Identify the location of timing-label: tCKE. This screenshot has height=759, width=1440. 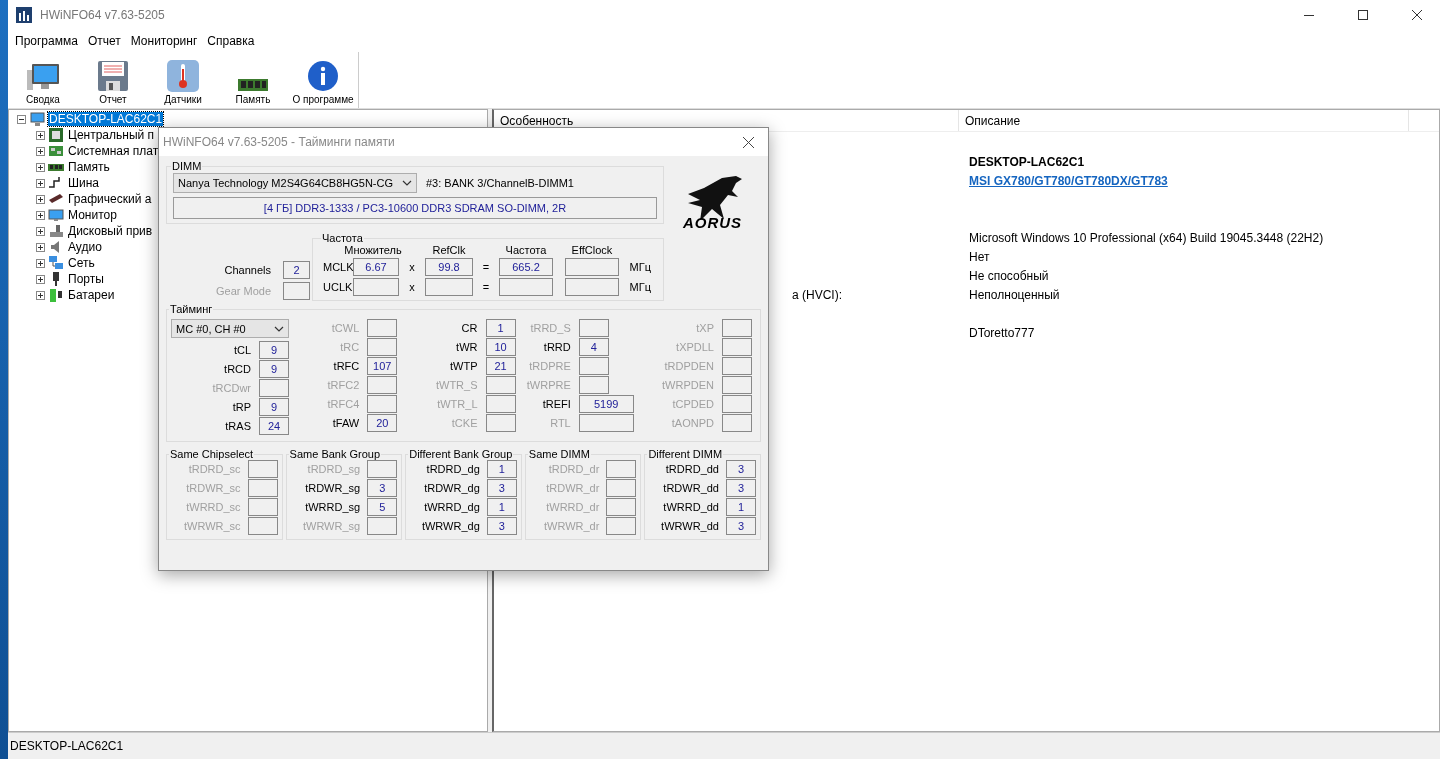
(464, 423).